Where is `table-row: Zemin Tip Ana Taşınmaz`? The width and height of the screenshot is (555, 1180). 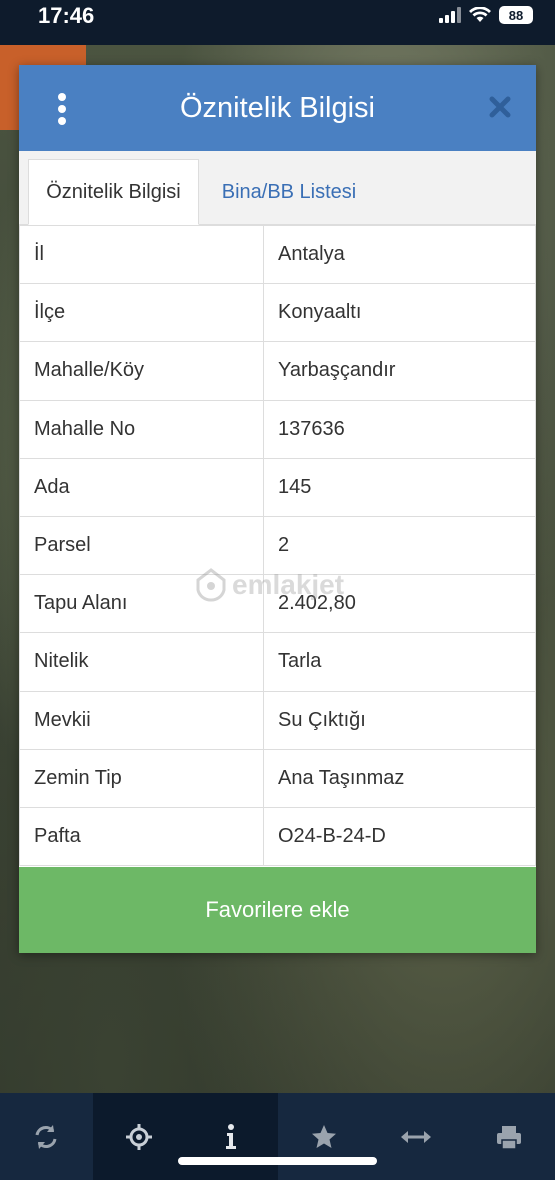 table-row: Zemin Tip Ana Taşınmaz is located at coordinates (277, 778).